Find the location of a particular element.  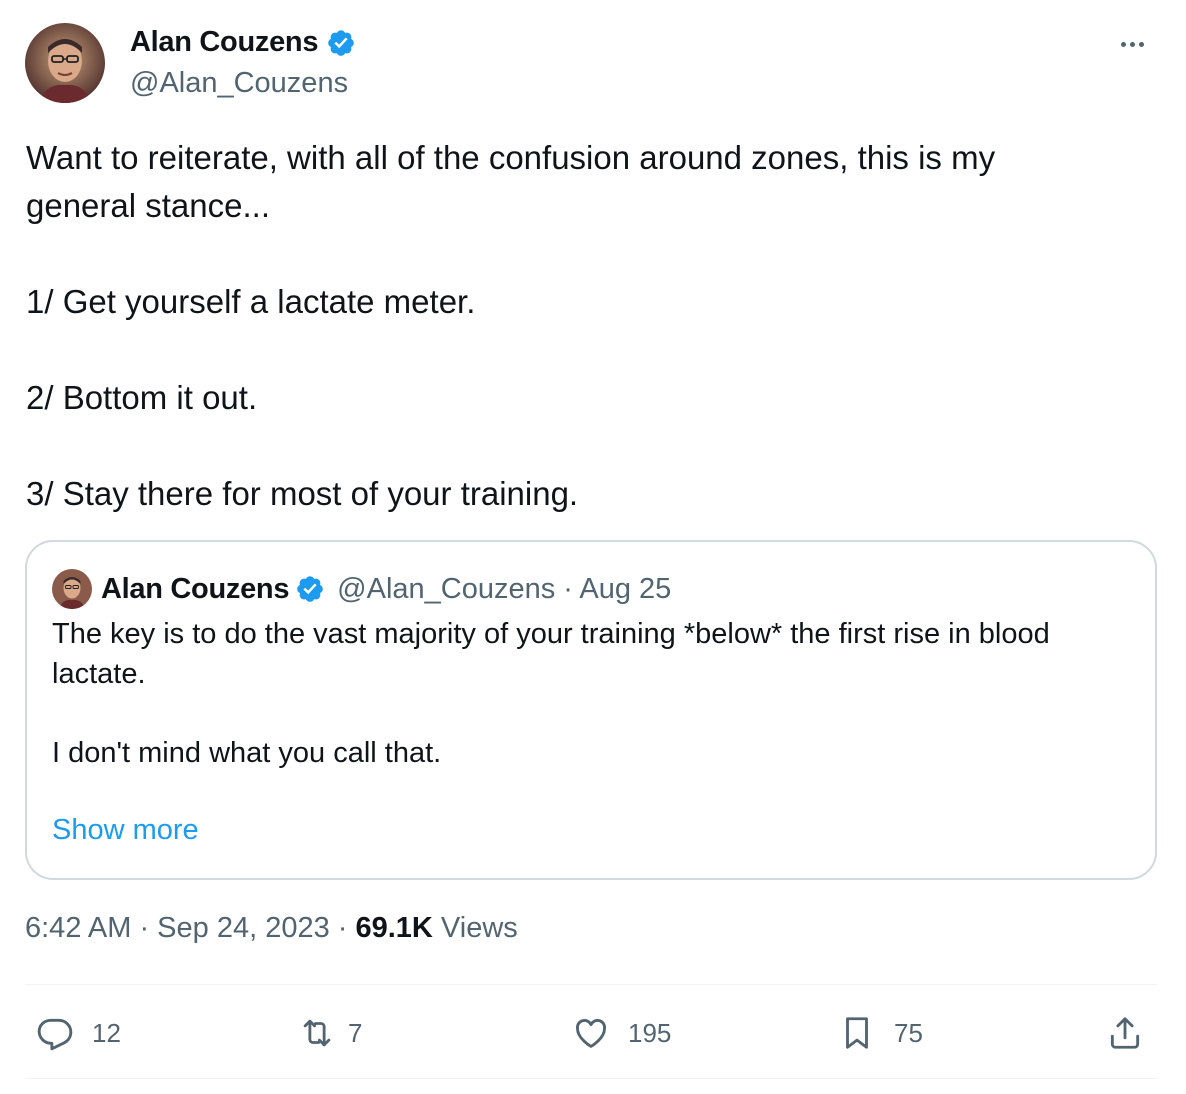

repost-icon is located at coordinates (317, 1033).